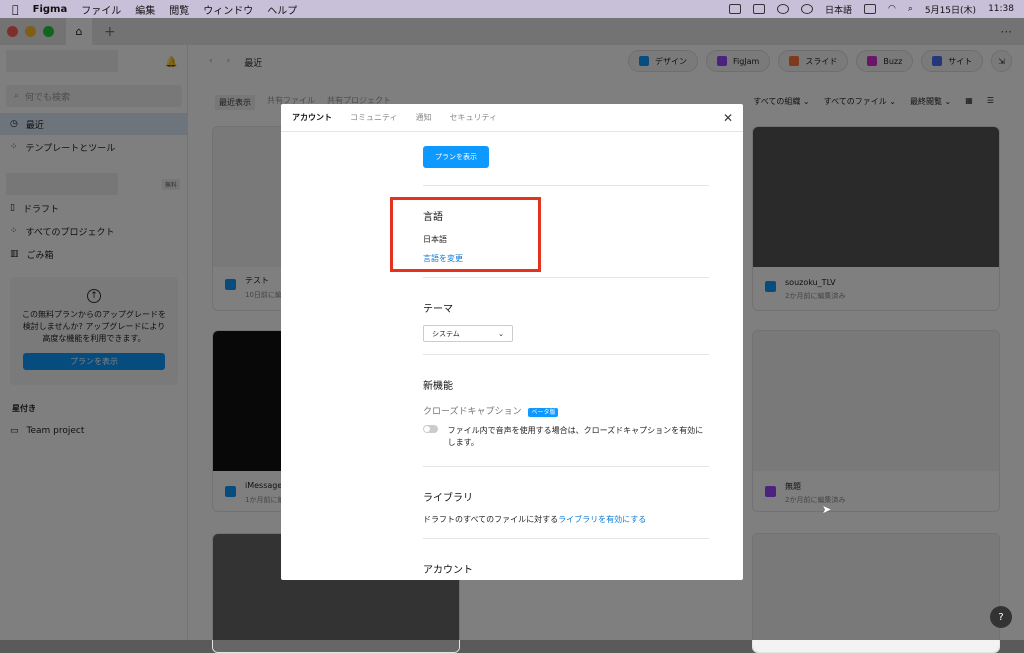 The width and height of the screenshot is (1024, 653). I want to click on theme-value: システム, so click(446, 333).